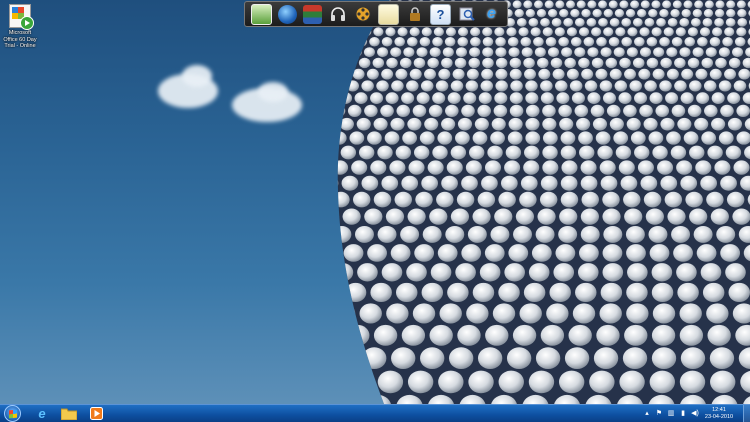  What do you see at coordinates (683, 414) in the screenshot?
I see `power-icon: ▮` at bounding box center [683, 414].